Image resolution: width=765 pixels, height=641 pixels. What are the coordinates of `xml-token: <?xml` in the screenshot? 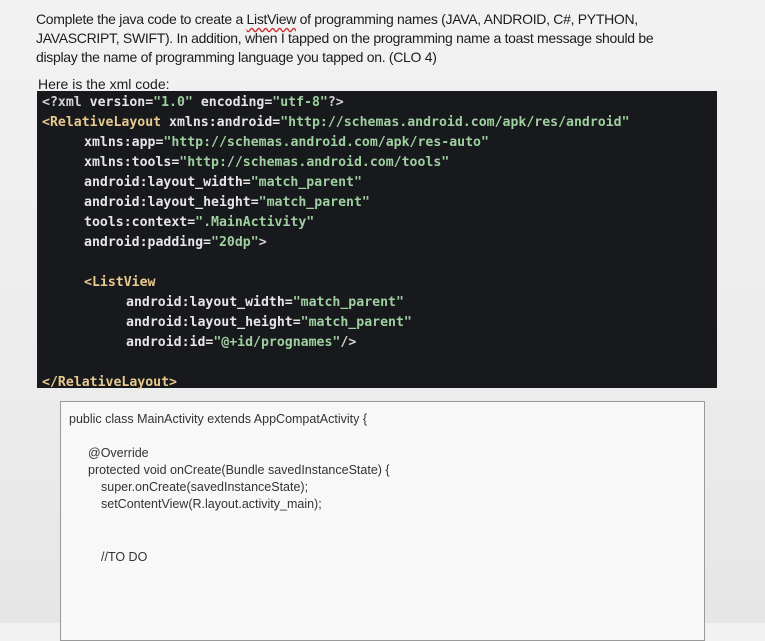 It's located at (66, 102).